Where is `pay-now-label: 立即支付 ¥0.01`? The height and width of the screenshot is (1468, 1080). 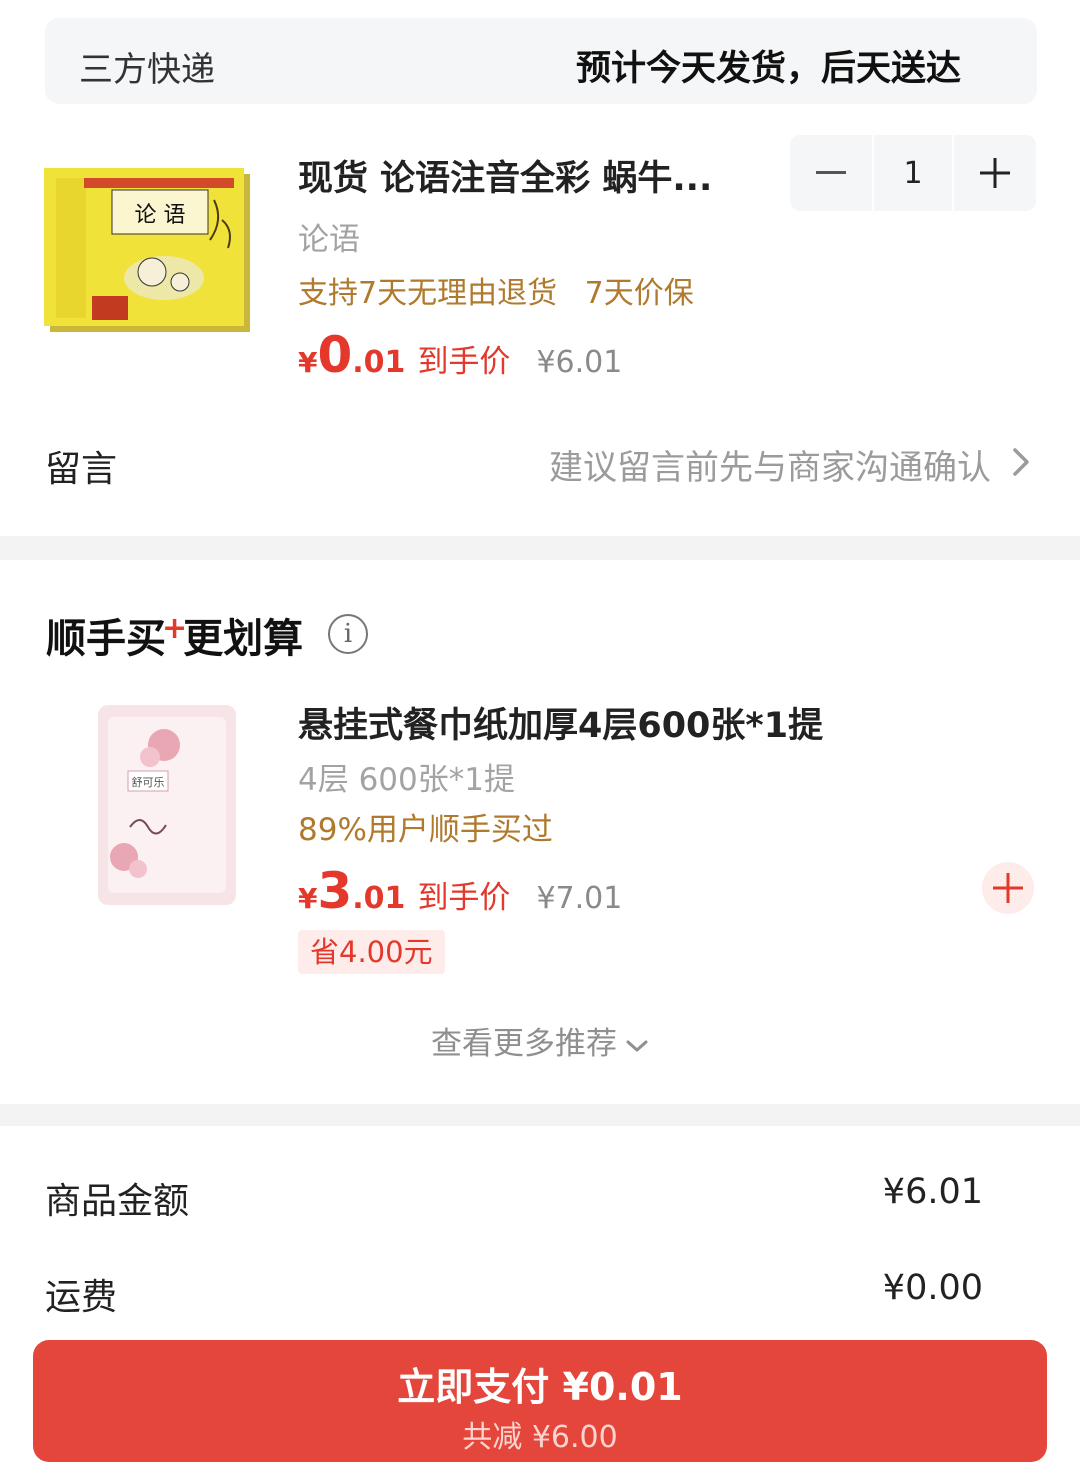 pay-now-label: 立即支付 ¥0.01 is located at coordinates (540, 1387).